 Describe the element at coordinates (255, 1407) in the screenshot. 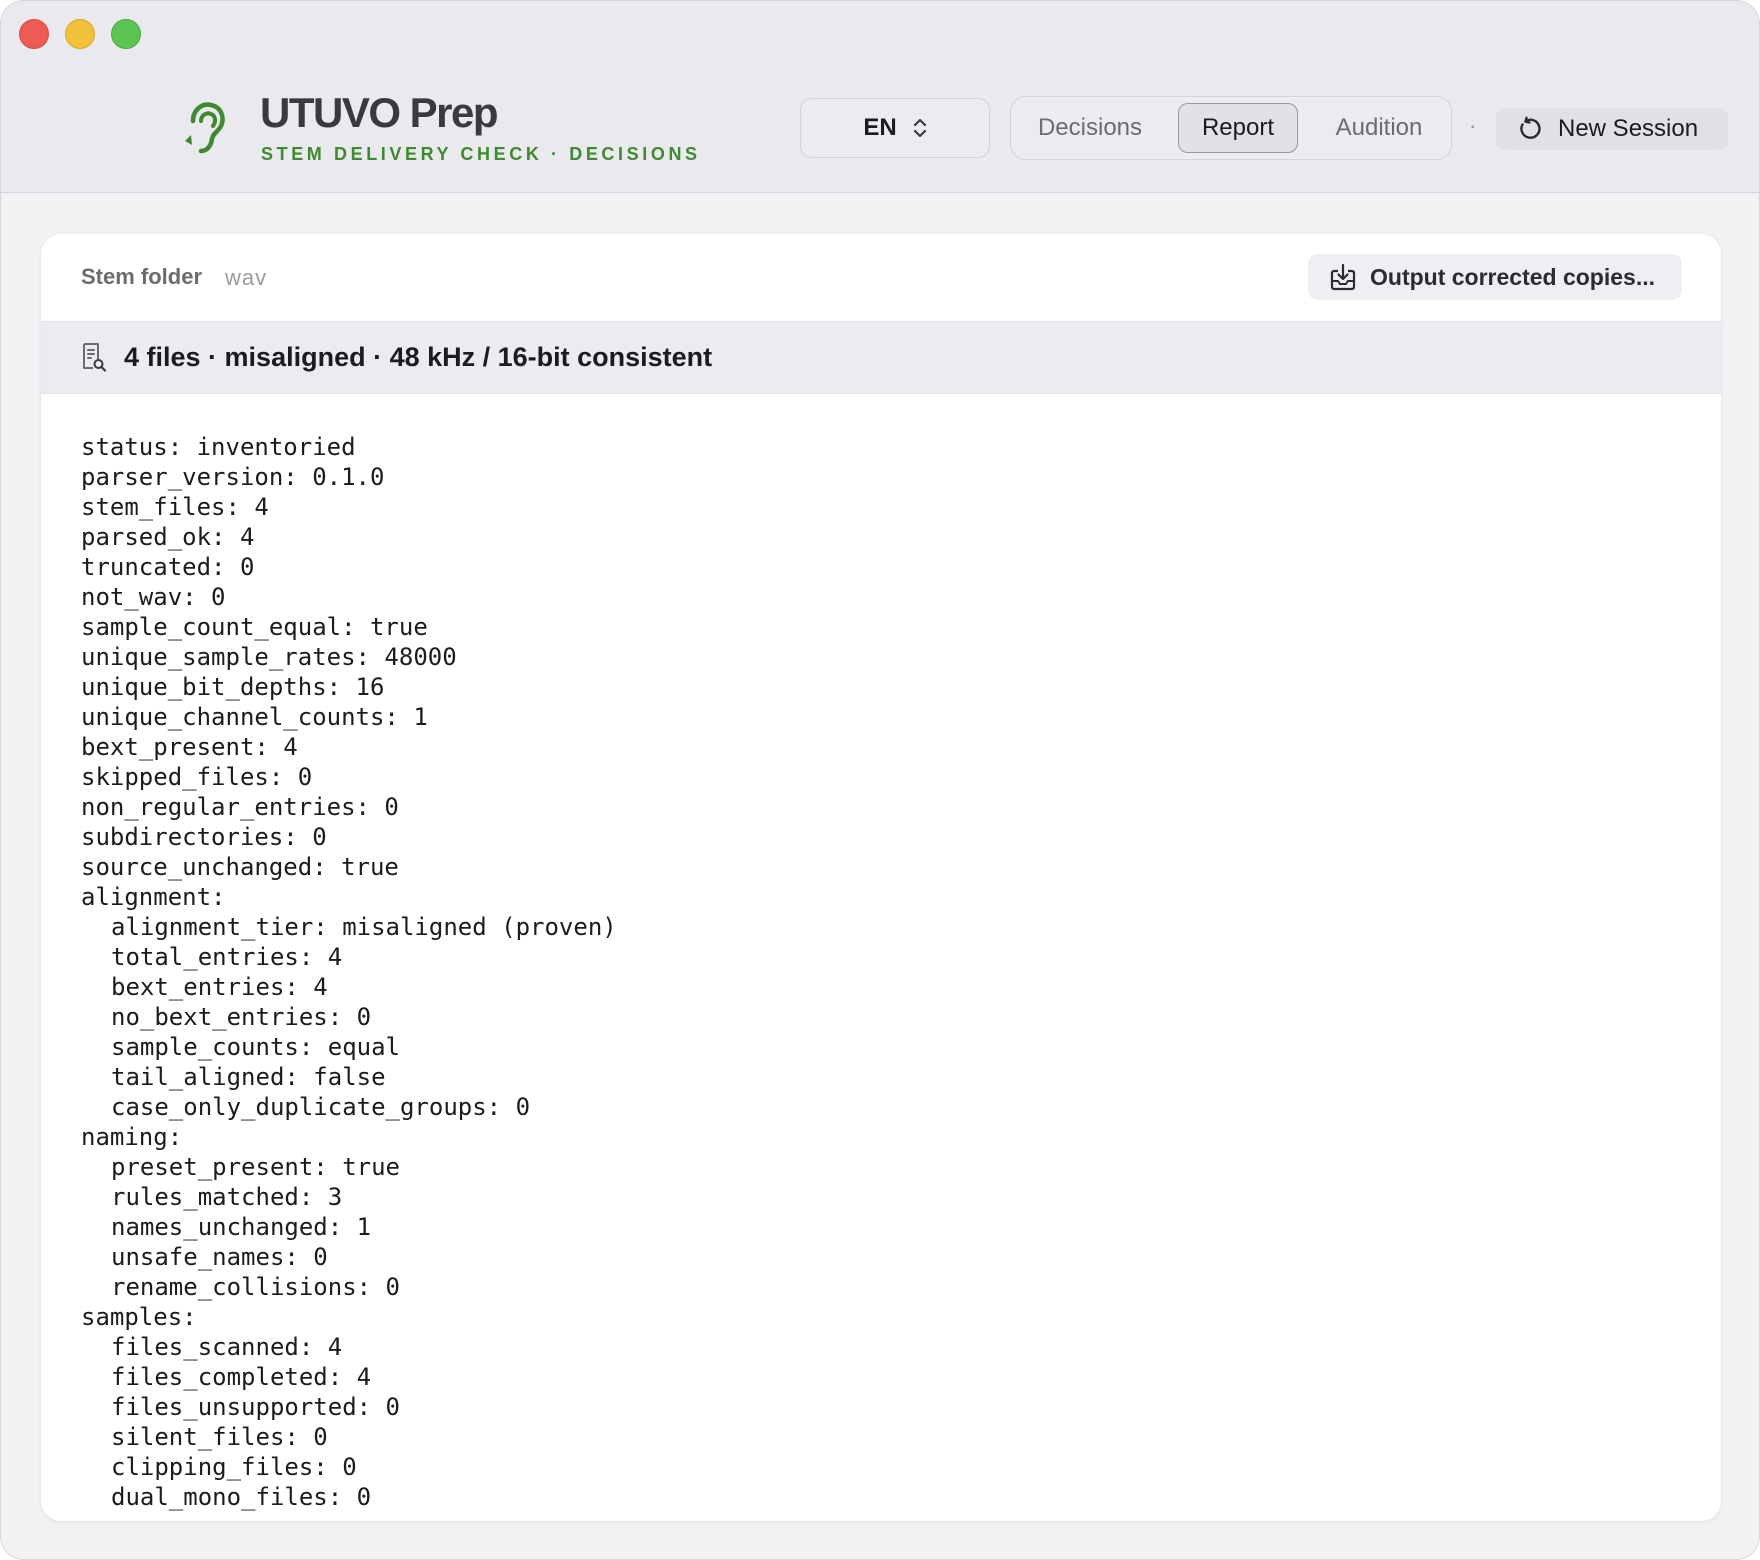

I see `report-line: files_unsupported: 0` at that location.